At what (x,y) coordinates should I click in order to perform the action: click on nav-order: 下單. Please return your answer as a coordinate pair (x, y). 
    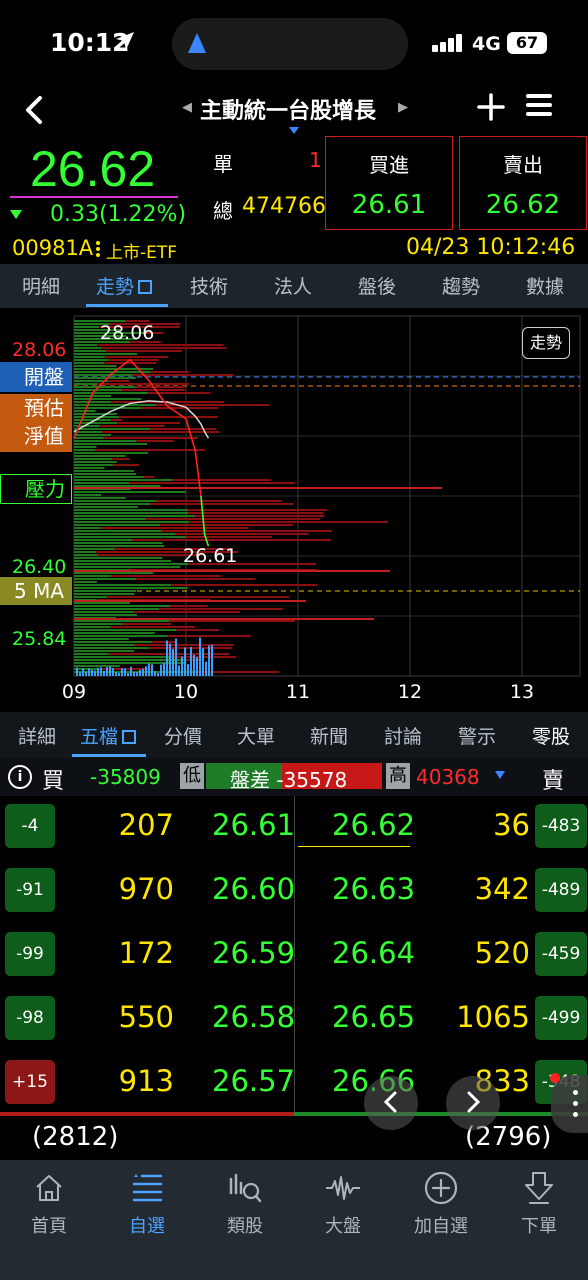
    Looking at the image, I should click on (539, 1203).